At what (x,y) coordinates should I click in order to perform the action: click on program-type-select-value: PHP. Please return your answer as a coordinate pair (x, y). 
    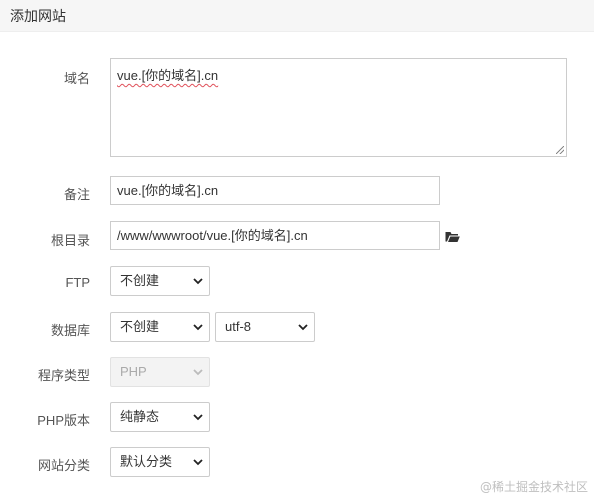
    Looking at the image, I should click on (133, 371).